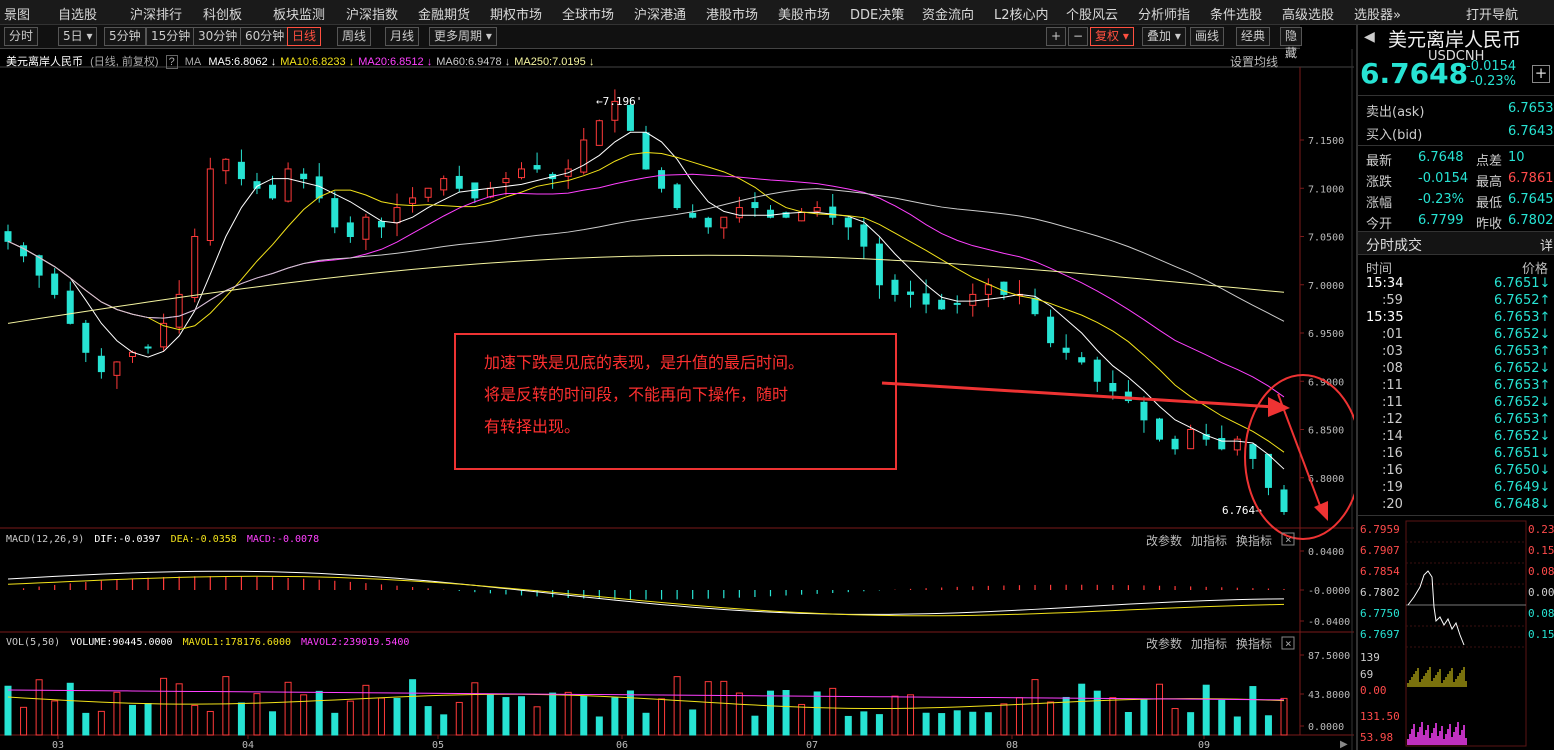  What do you see at coordinates (1326, 431) in the screenshot?
I see `price-tick-label: 6.8500` at bounding box center [1326, 431].